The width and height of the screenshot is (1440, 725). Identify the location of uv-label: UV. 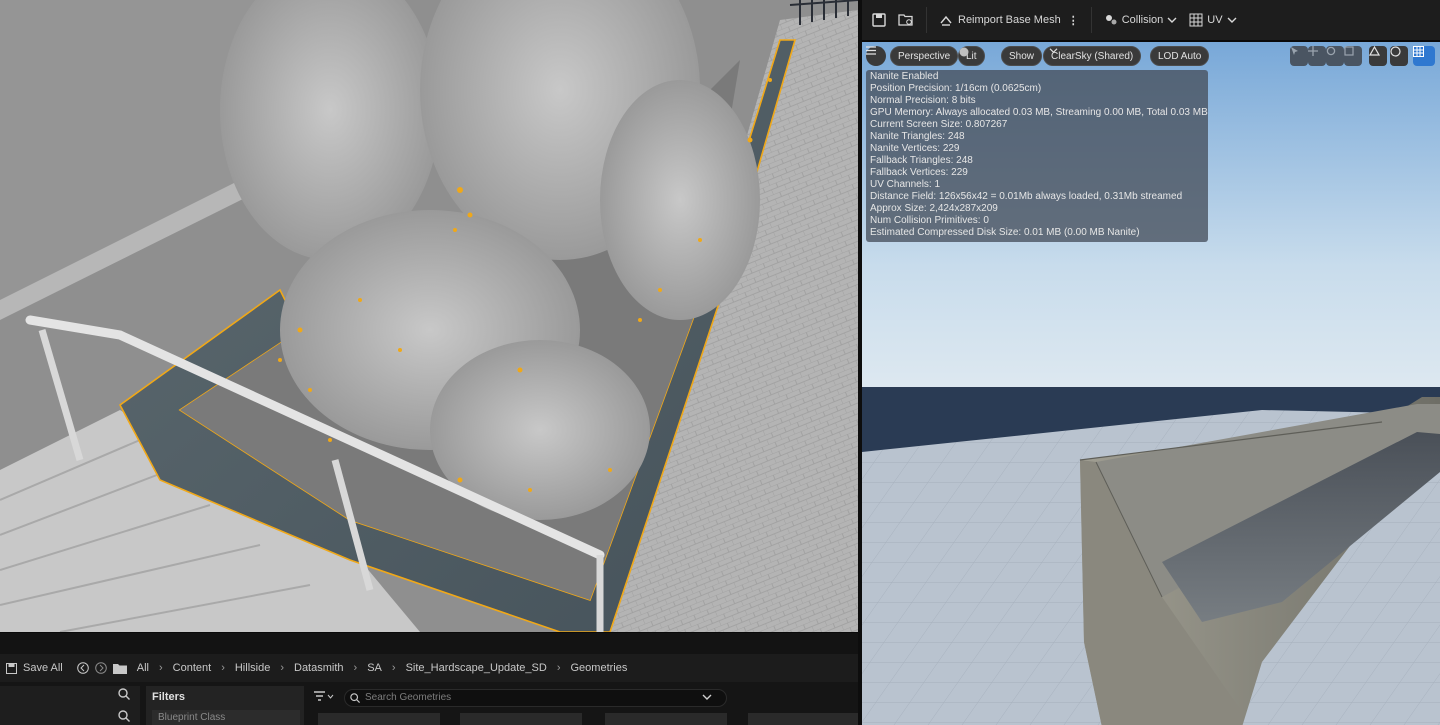
(1215, 20).